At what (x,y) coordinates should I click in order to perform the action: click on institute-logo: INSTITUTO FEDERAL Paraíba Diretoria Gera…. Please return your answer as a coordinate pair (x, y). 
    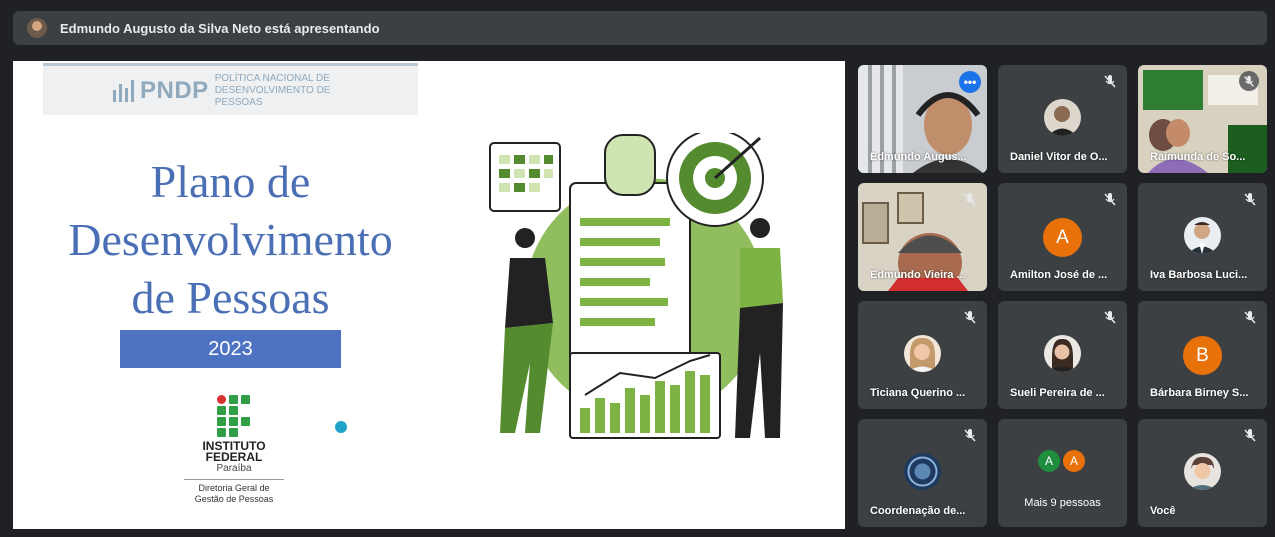
    Looking at the image, I should click on (234, 450).